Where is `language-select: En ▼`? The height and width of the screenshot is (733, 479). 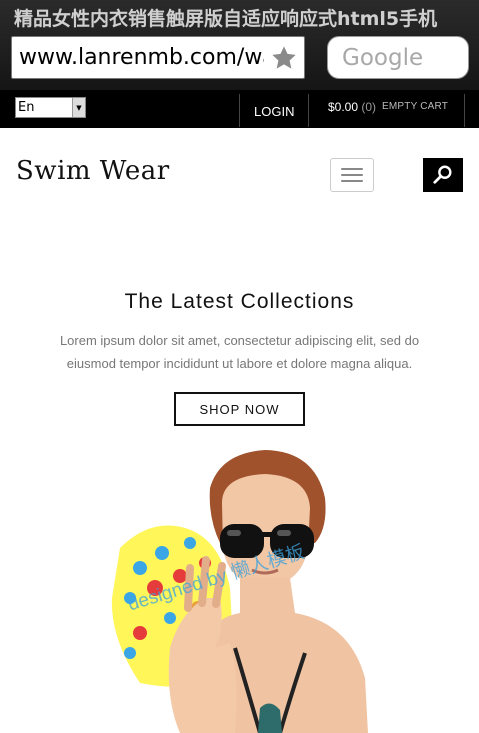
language-select: En ▼ is located at coordinates (50, 107).